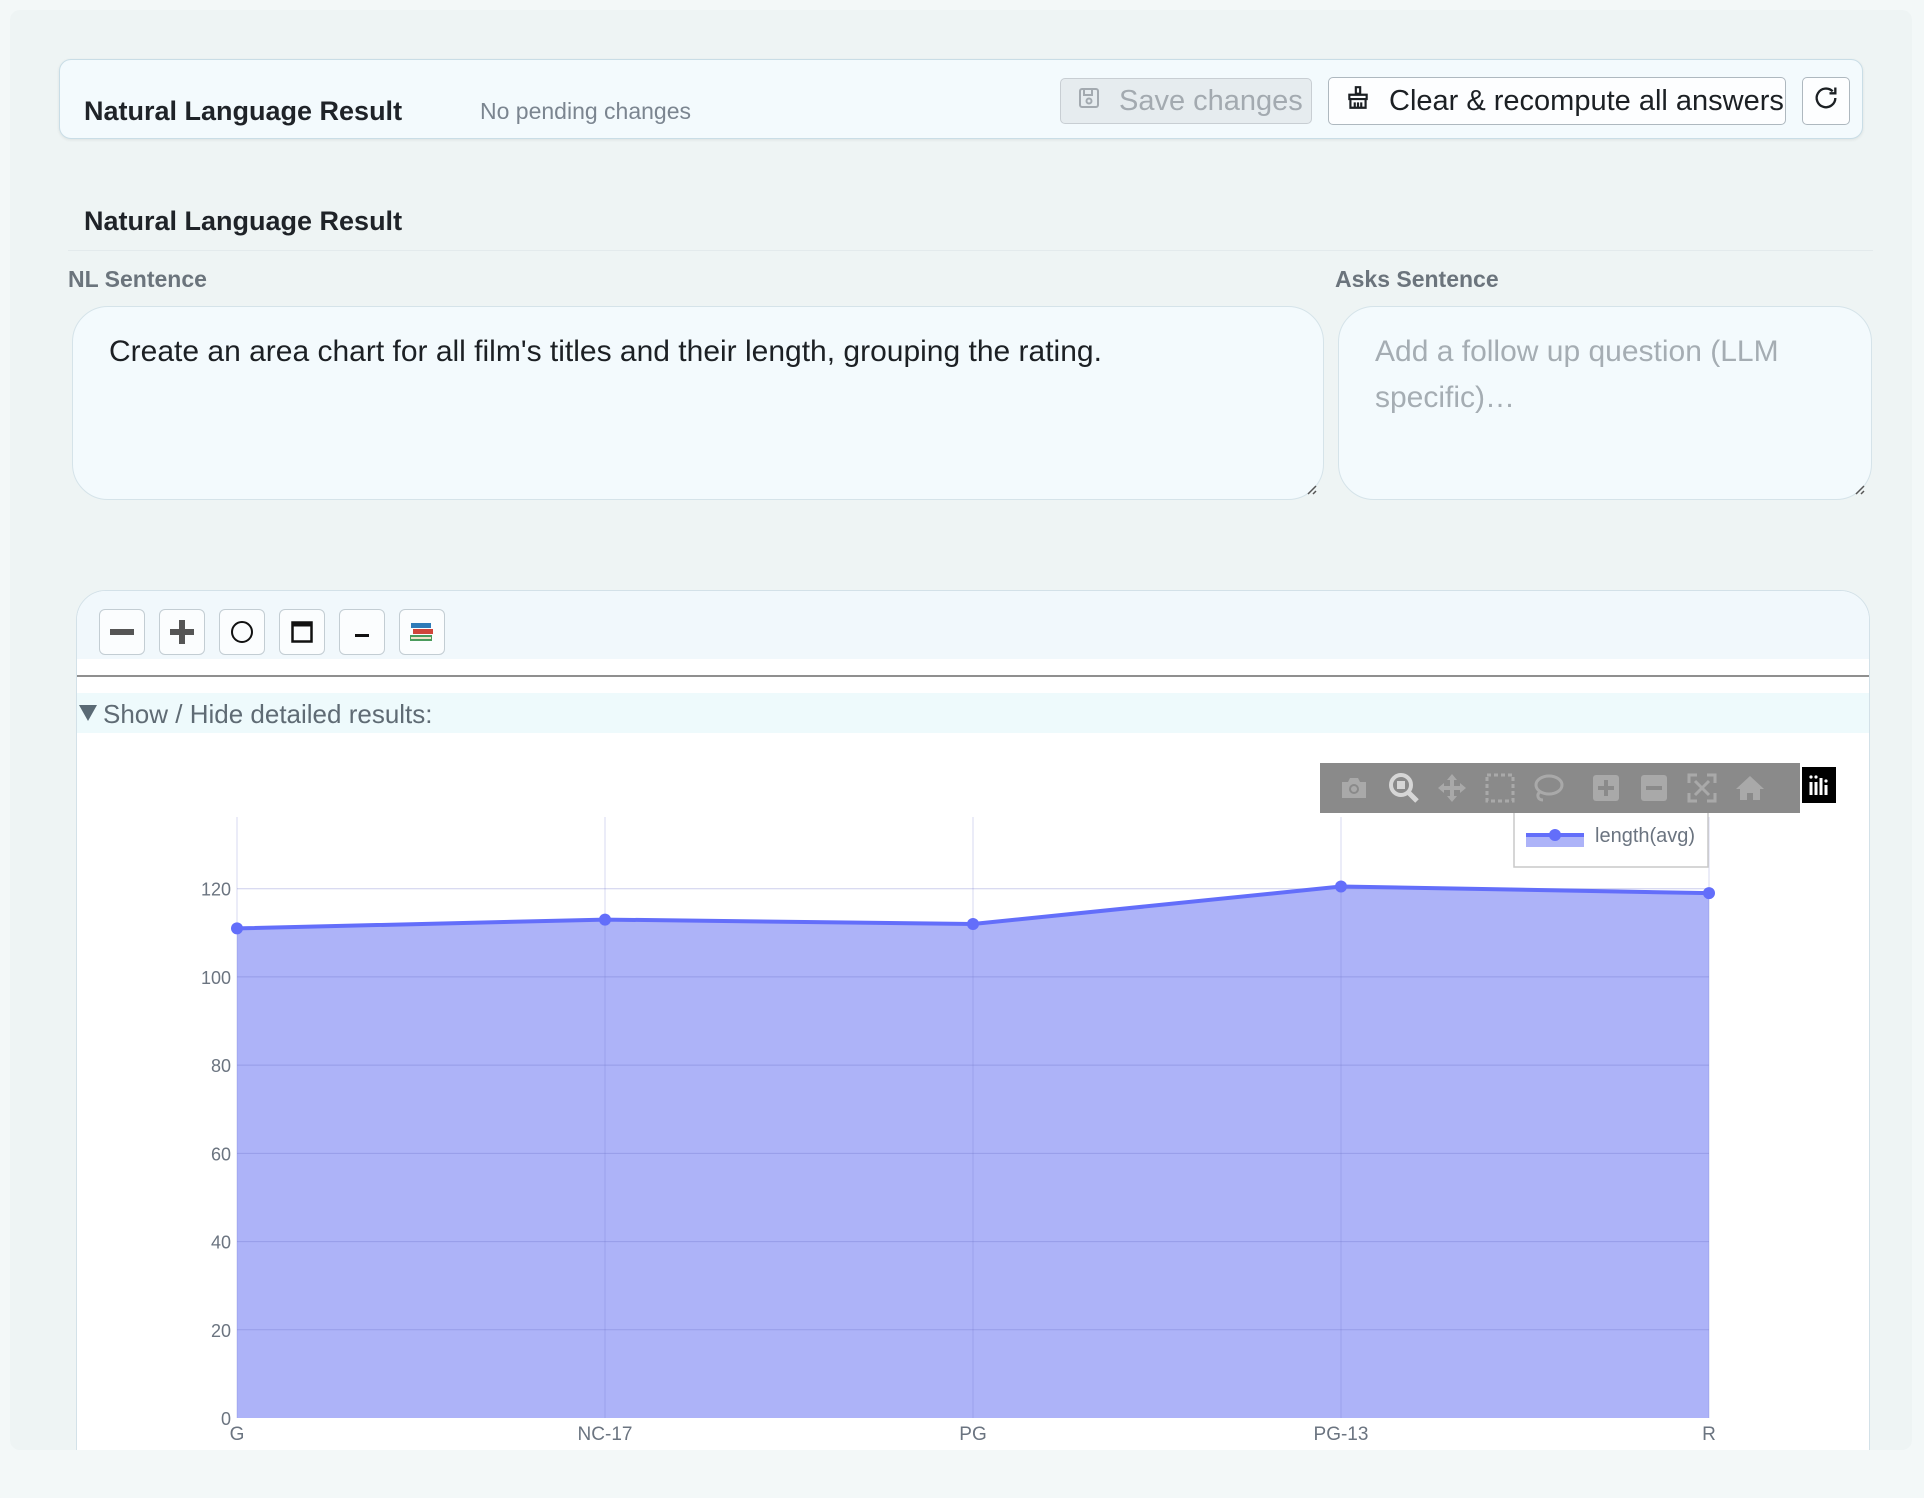  Describe the element at coordinates (1089, 101) in the screenshot. I see `save-icon` at that location.